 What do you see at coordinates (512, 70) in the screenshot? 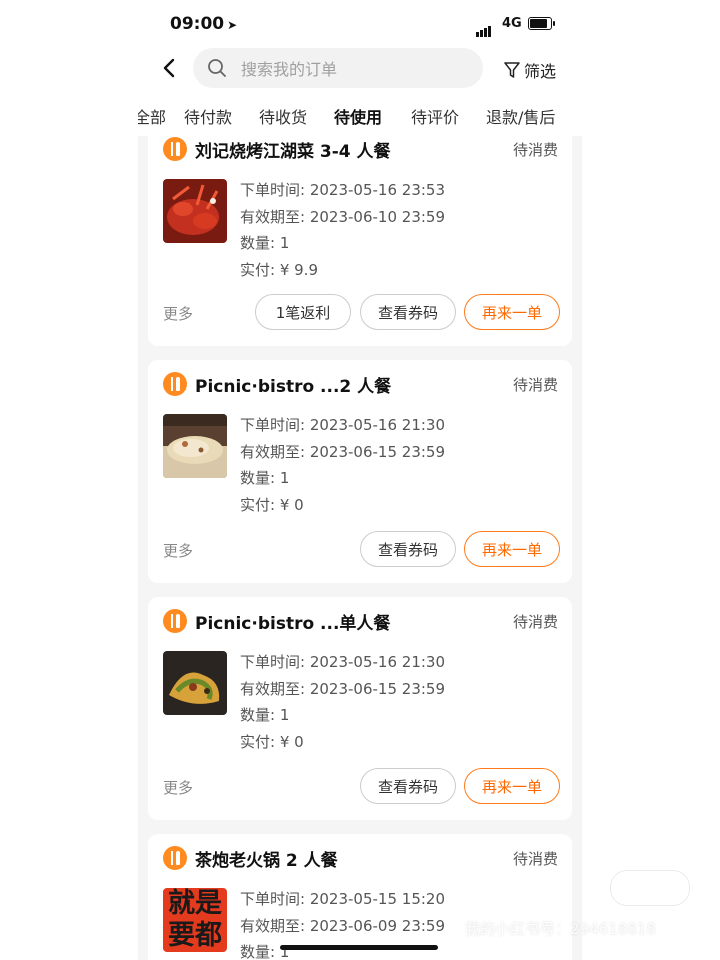
I see `filter-icon` at bounding box center [512, 70].